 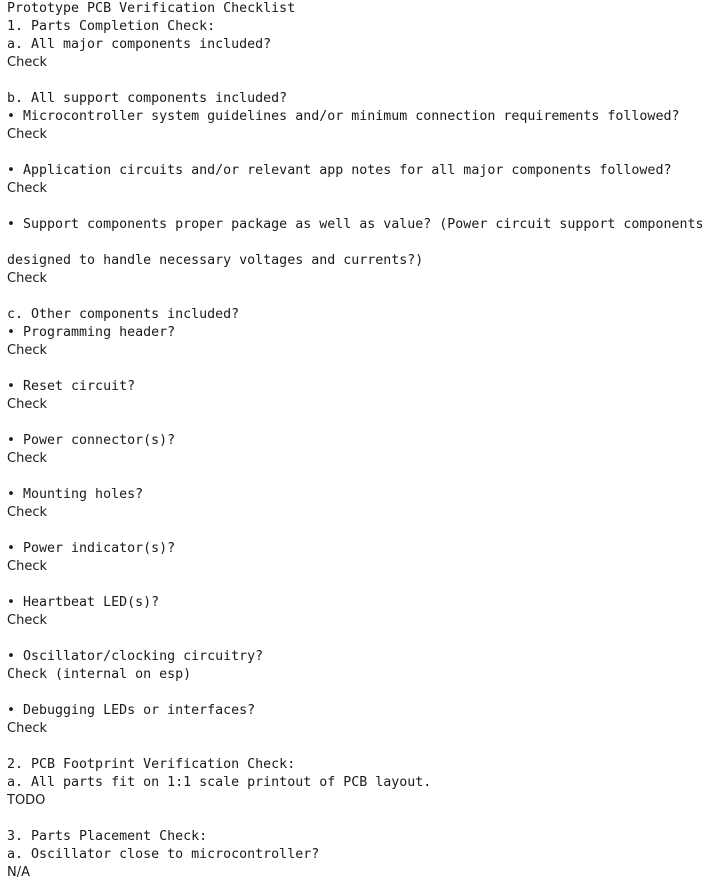 I want to click on subsection-item: c. Other components included?, so click(x=123, y=314).